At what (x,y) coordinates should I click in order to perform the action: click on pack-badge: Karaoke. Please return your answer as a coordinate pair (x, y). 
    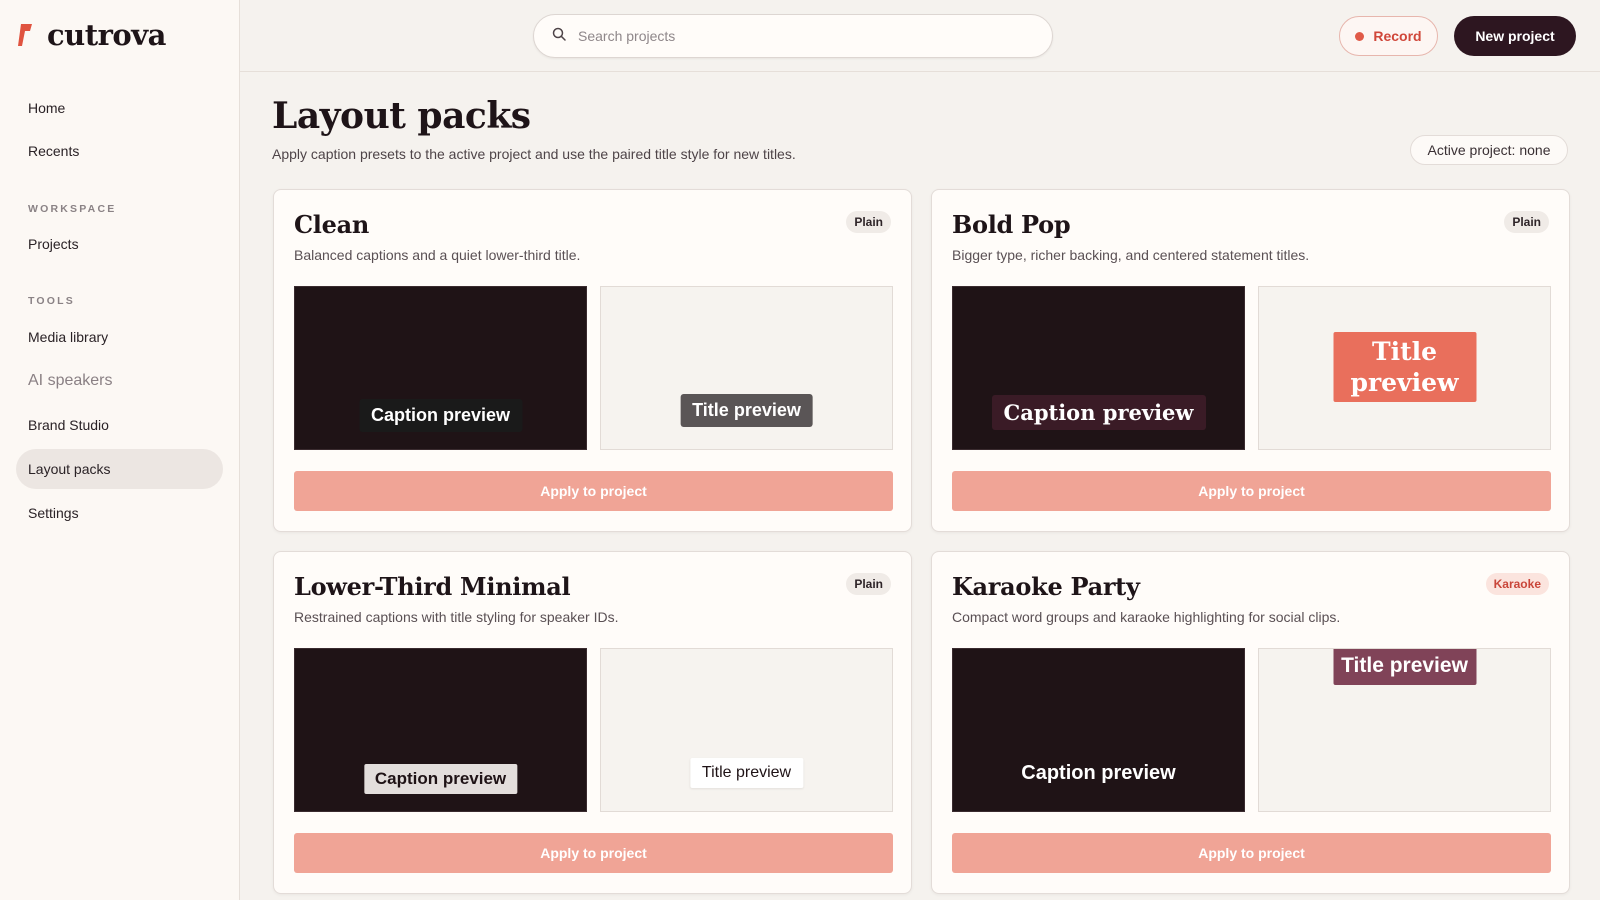
    Looking at the image, I should click on (1517, 584).